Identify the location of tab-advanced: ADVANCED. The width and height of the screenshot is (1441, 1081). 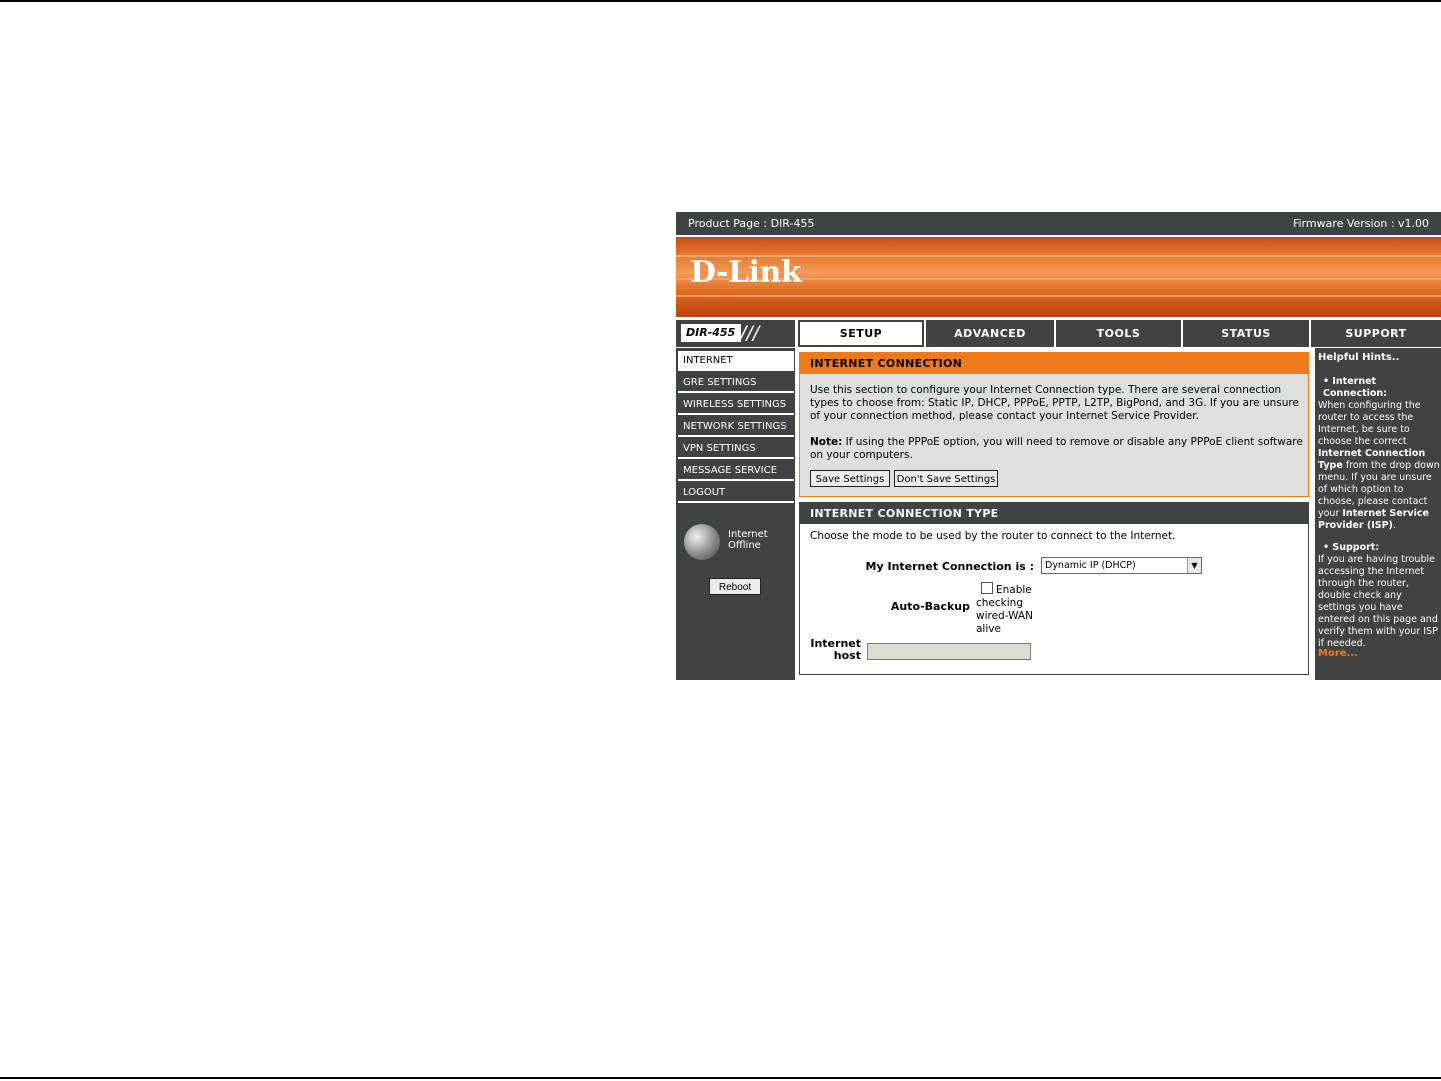
(990, 333).